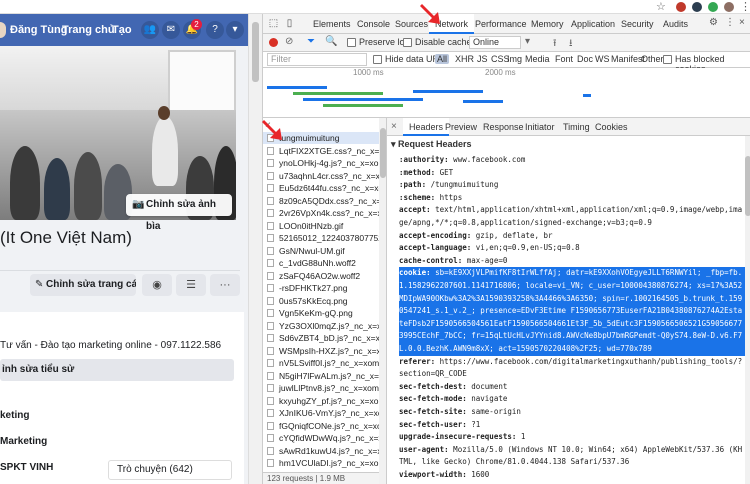 The image size is (750, 484). I want to click on request-row: GsN/Nwul-UM.gif, so click(321, 251).